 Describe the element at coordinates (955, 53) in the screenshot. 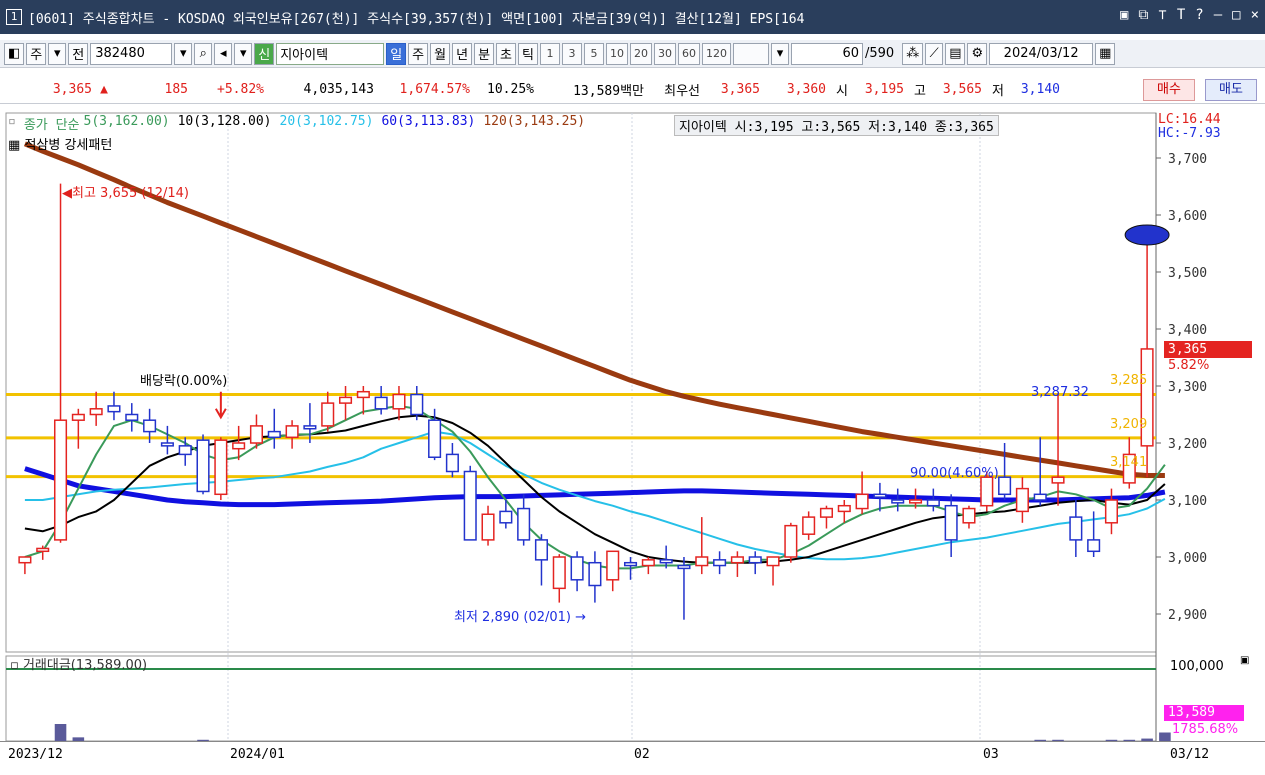

I see `save-icon: ▤` at that location.